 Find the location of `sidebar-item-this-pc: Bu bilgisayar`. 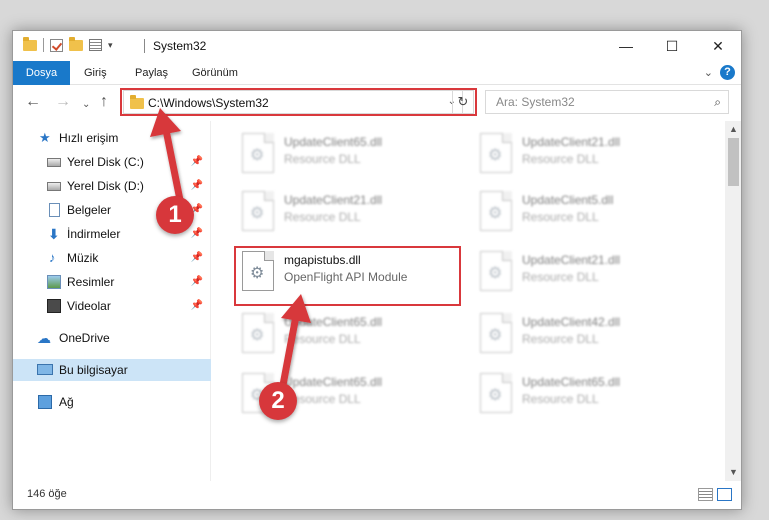

sidebar-item-this-pc: Bu bilgisayar is located at coordinates (112, 370).